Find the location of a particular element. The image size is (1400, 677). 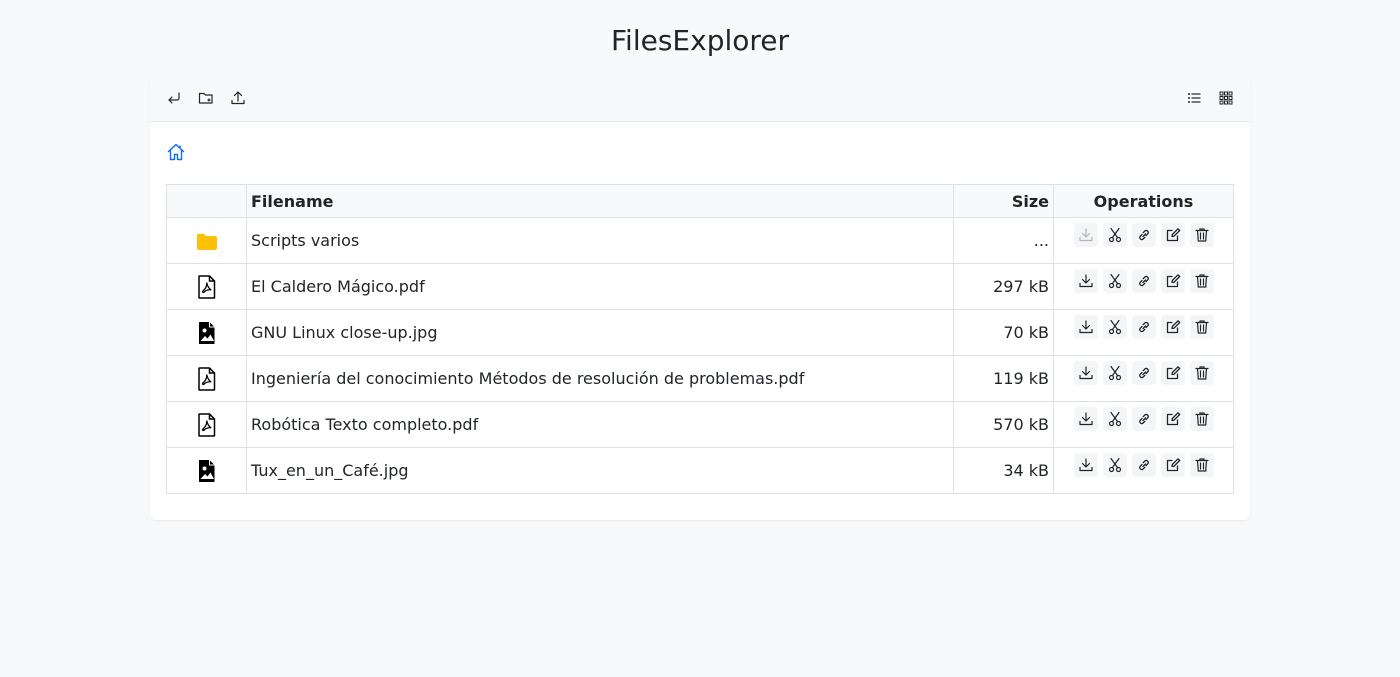

file-name: Scripts varios is located at coordinates (600, 240).